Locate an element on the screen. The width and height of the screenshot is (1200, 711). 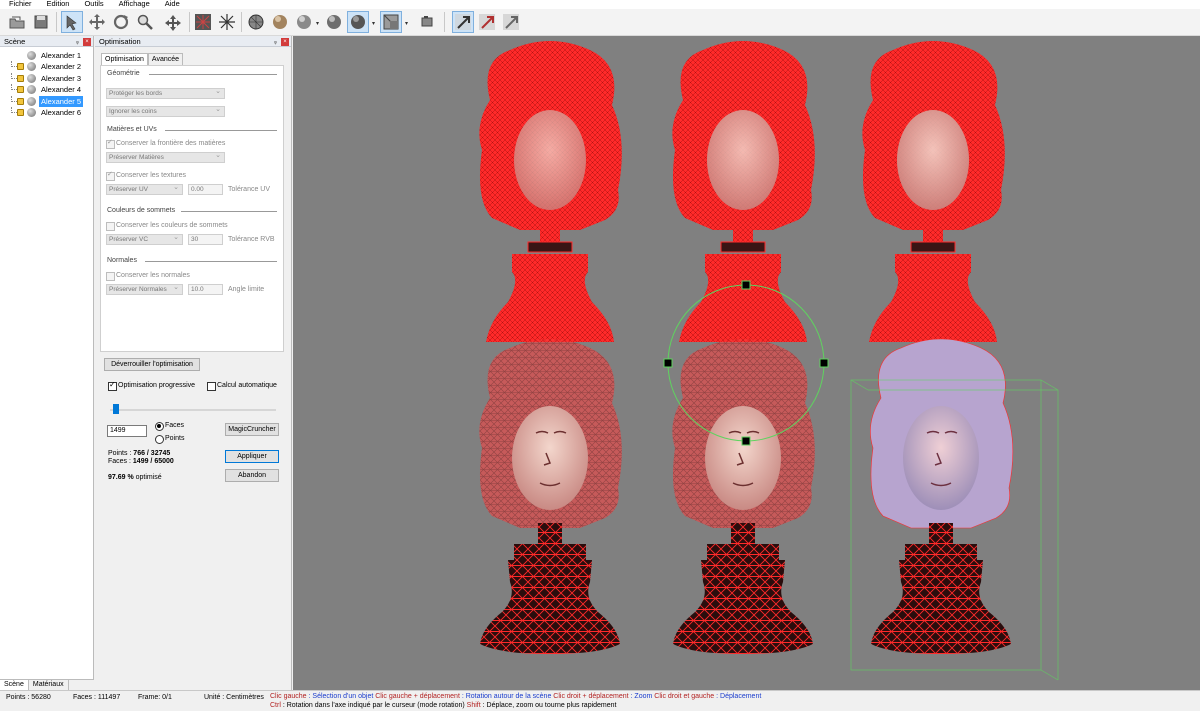
tab-scene: Scène is located at coordinates (14, 685).